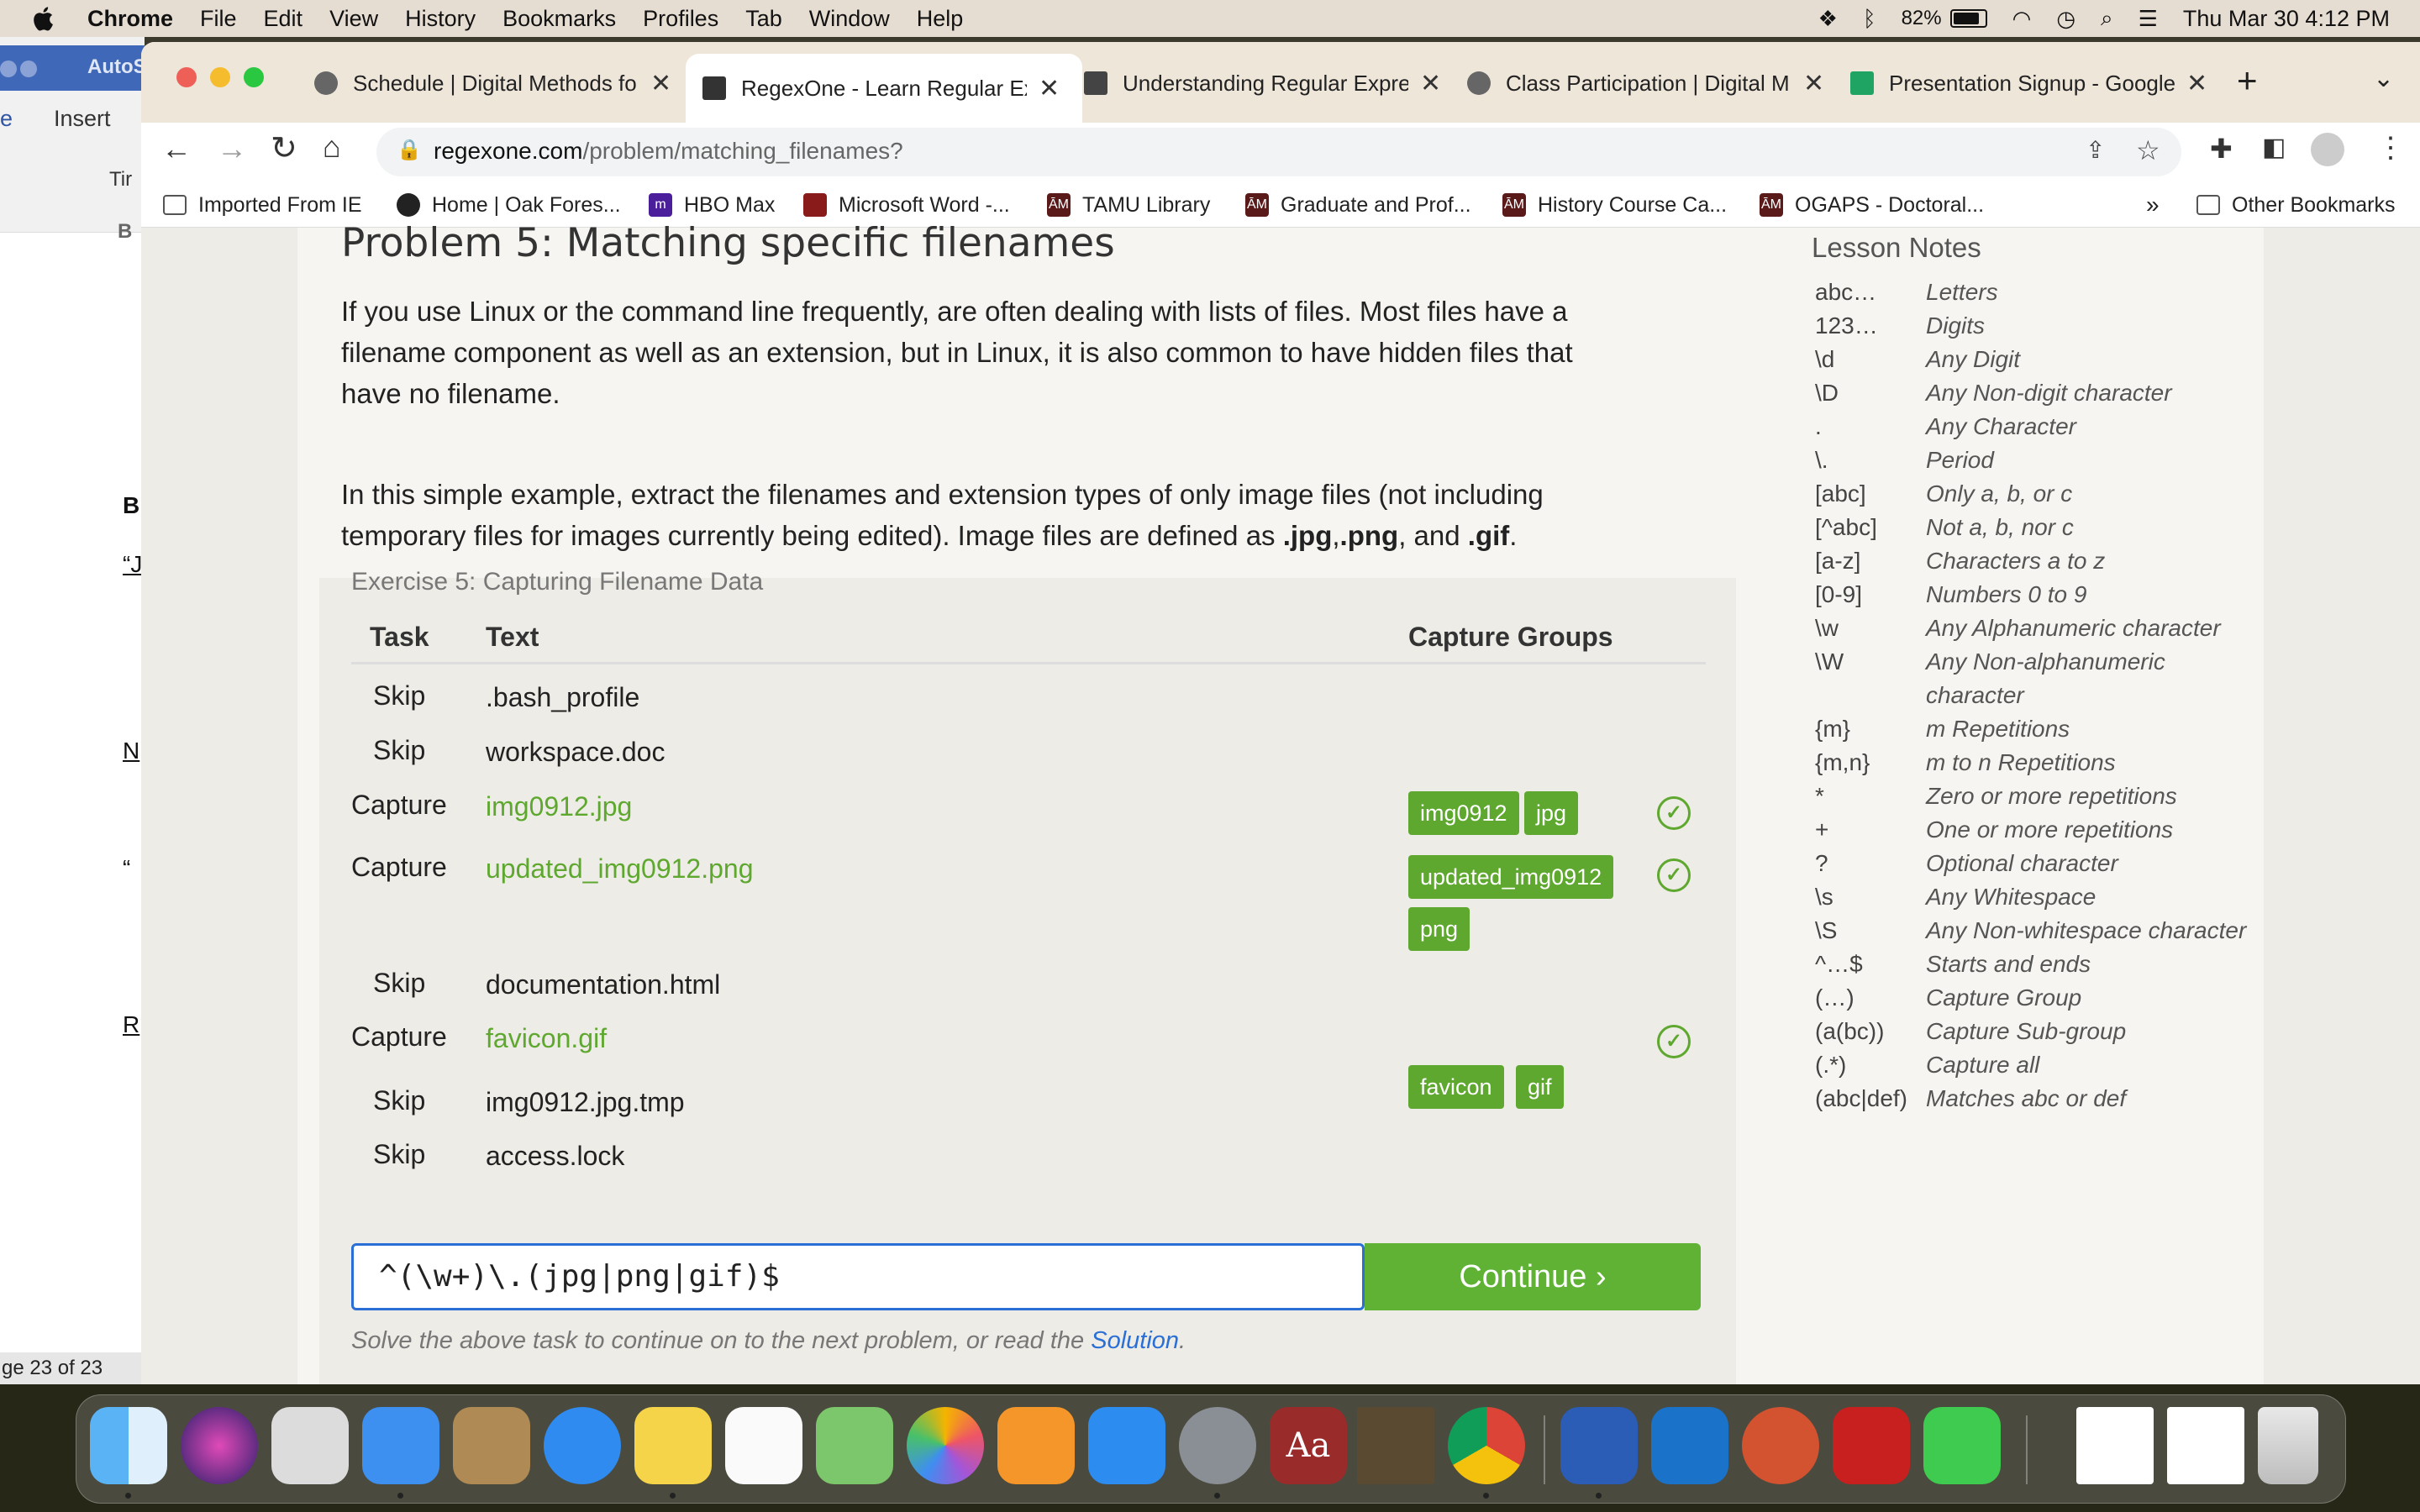 This screenshot has width=2420, height=1512. What do you see at coordinates (1962, 1445) in the screenshot?
I see `messages-icon` at bounding box center [1962, 1445].